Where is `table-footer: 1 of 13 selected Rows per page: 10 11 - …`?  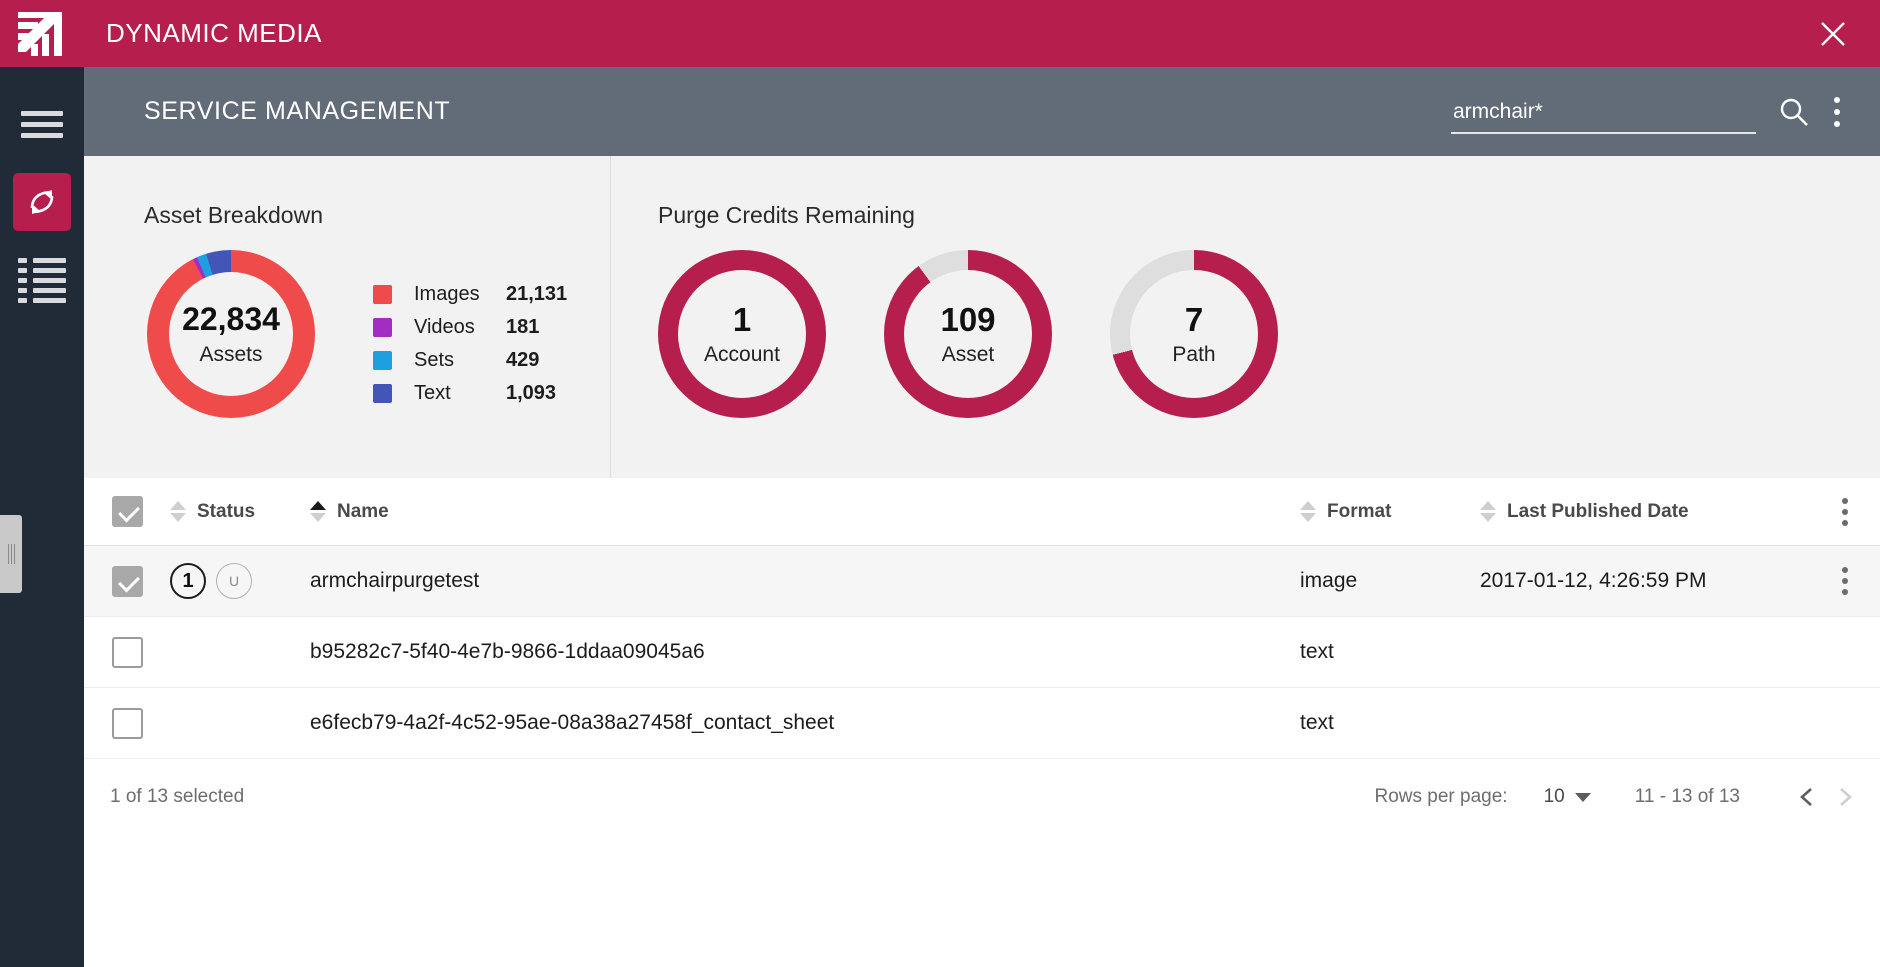
table-footer: 1 of 13 selected Rows per page: 10 11 - … is located at coordinates (982, 797).